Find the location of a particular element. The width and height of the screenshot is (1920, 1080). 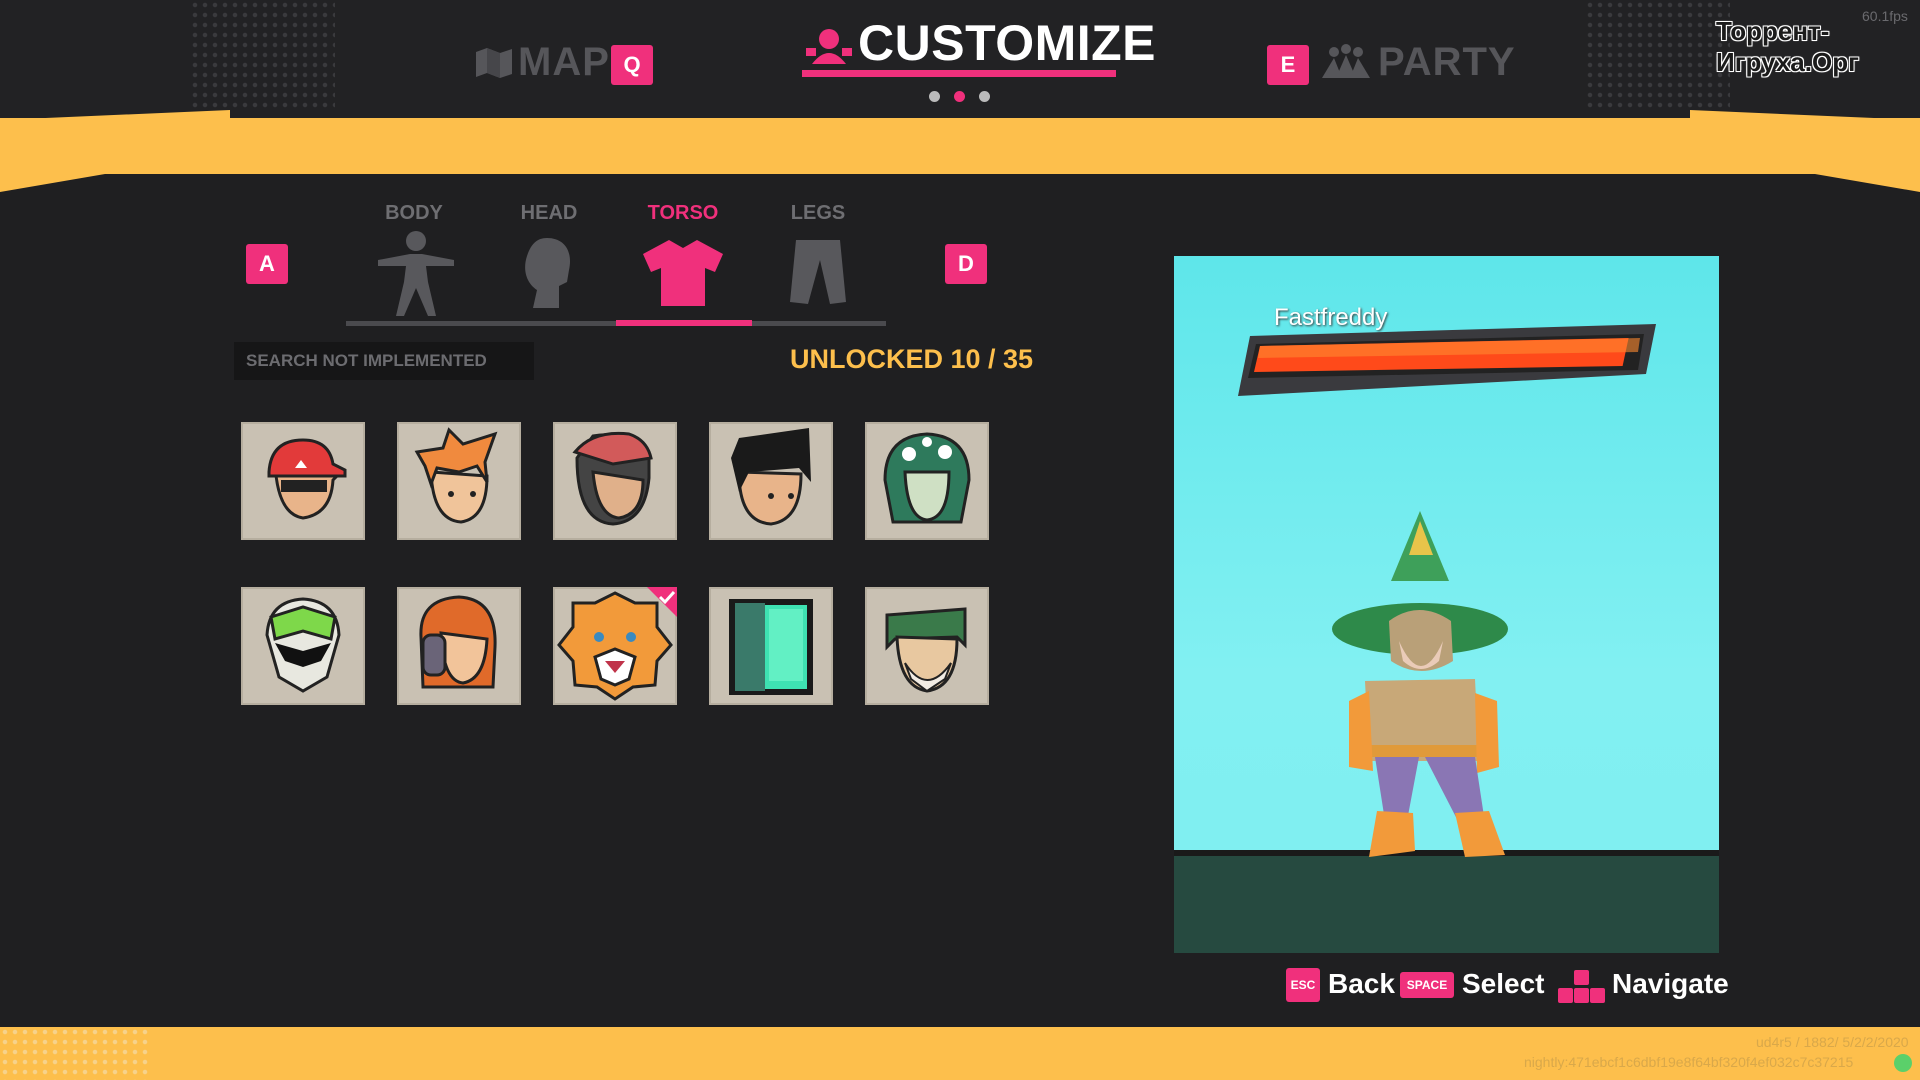

tab-body-label: BODY is located at coordinates (414, 213).